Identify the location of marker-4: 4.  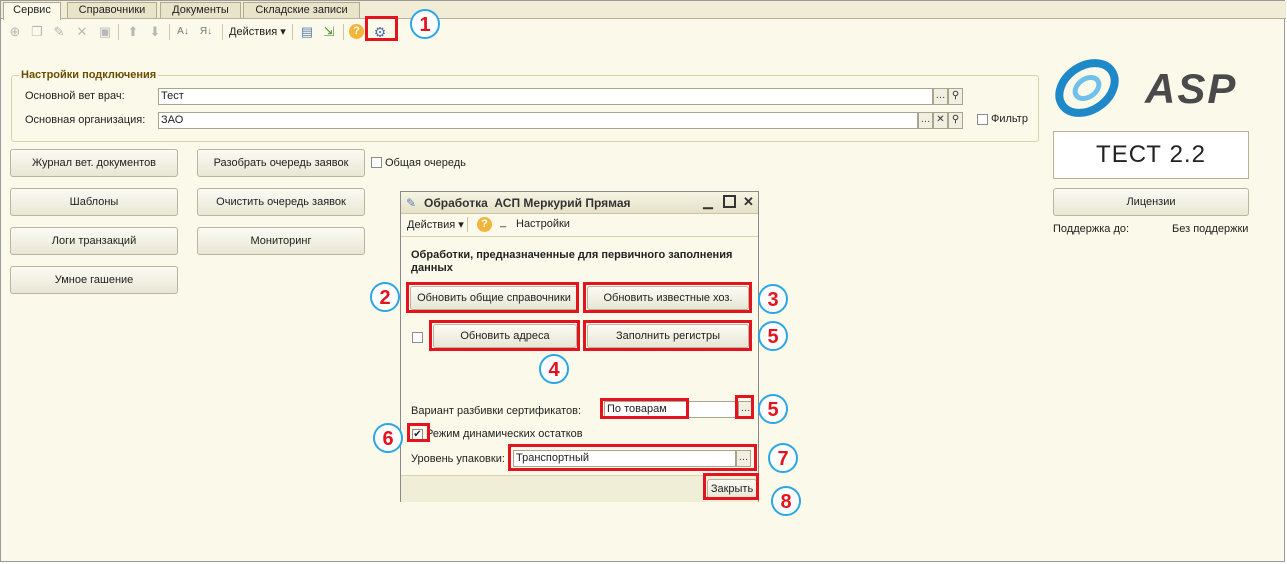
(554, 369).